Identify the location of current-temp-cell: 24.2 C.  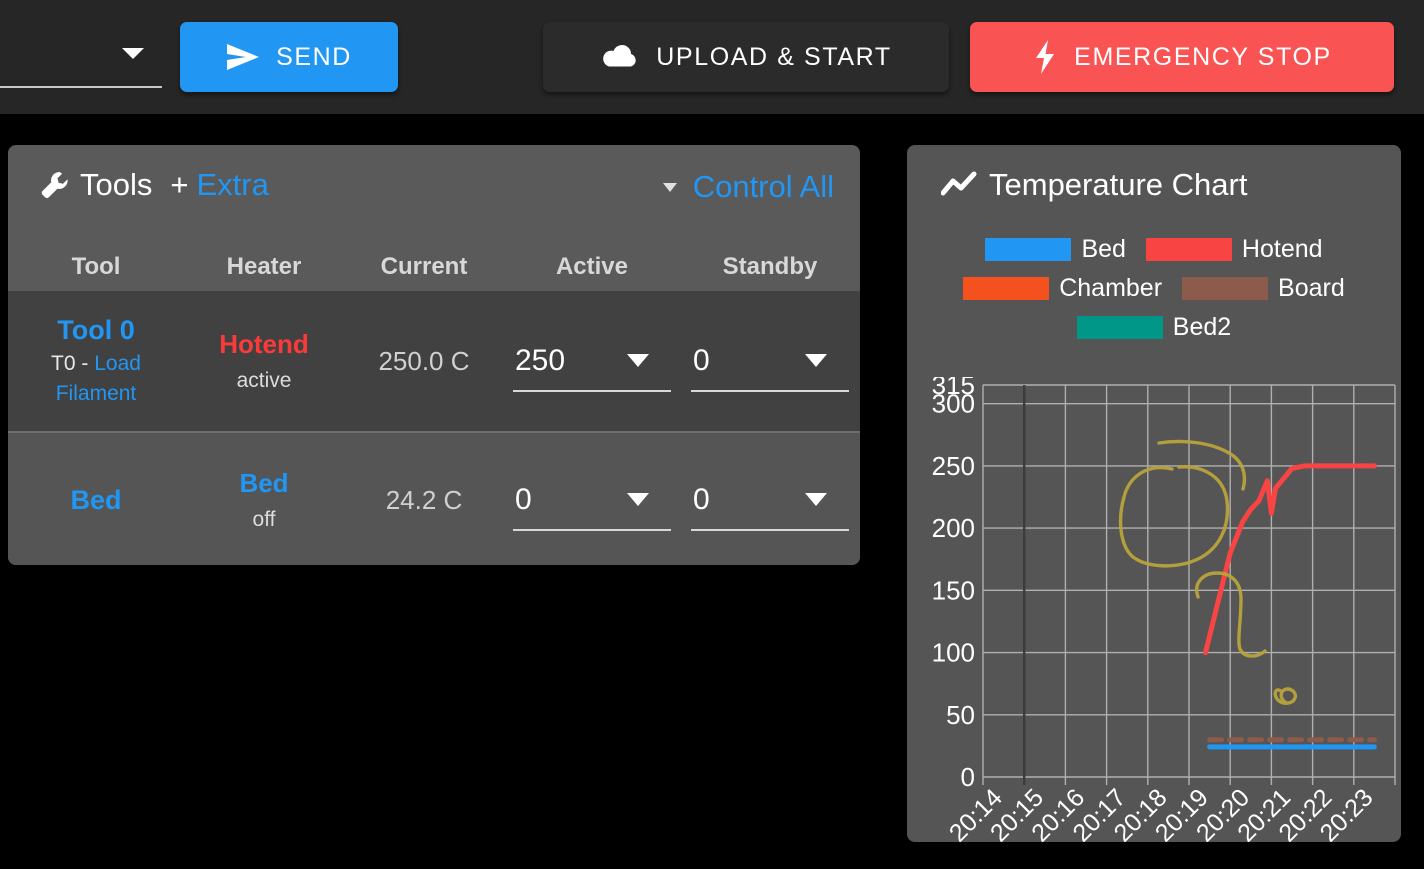
(424, 500).